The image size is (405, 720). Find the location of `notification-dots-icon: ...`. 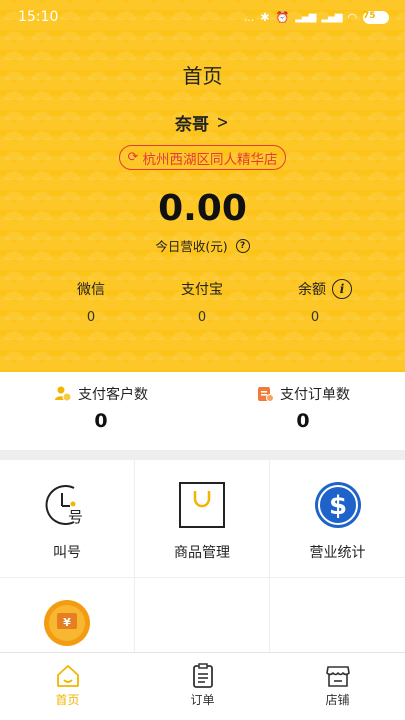

notification-dots-icon: ... is located at coordinates (249, 17).